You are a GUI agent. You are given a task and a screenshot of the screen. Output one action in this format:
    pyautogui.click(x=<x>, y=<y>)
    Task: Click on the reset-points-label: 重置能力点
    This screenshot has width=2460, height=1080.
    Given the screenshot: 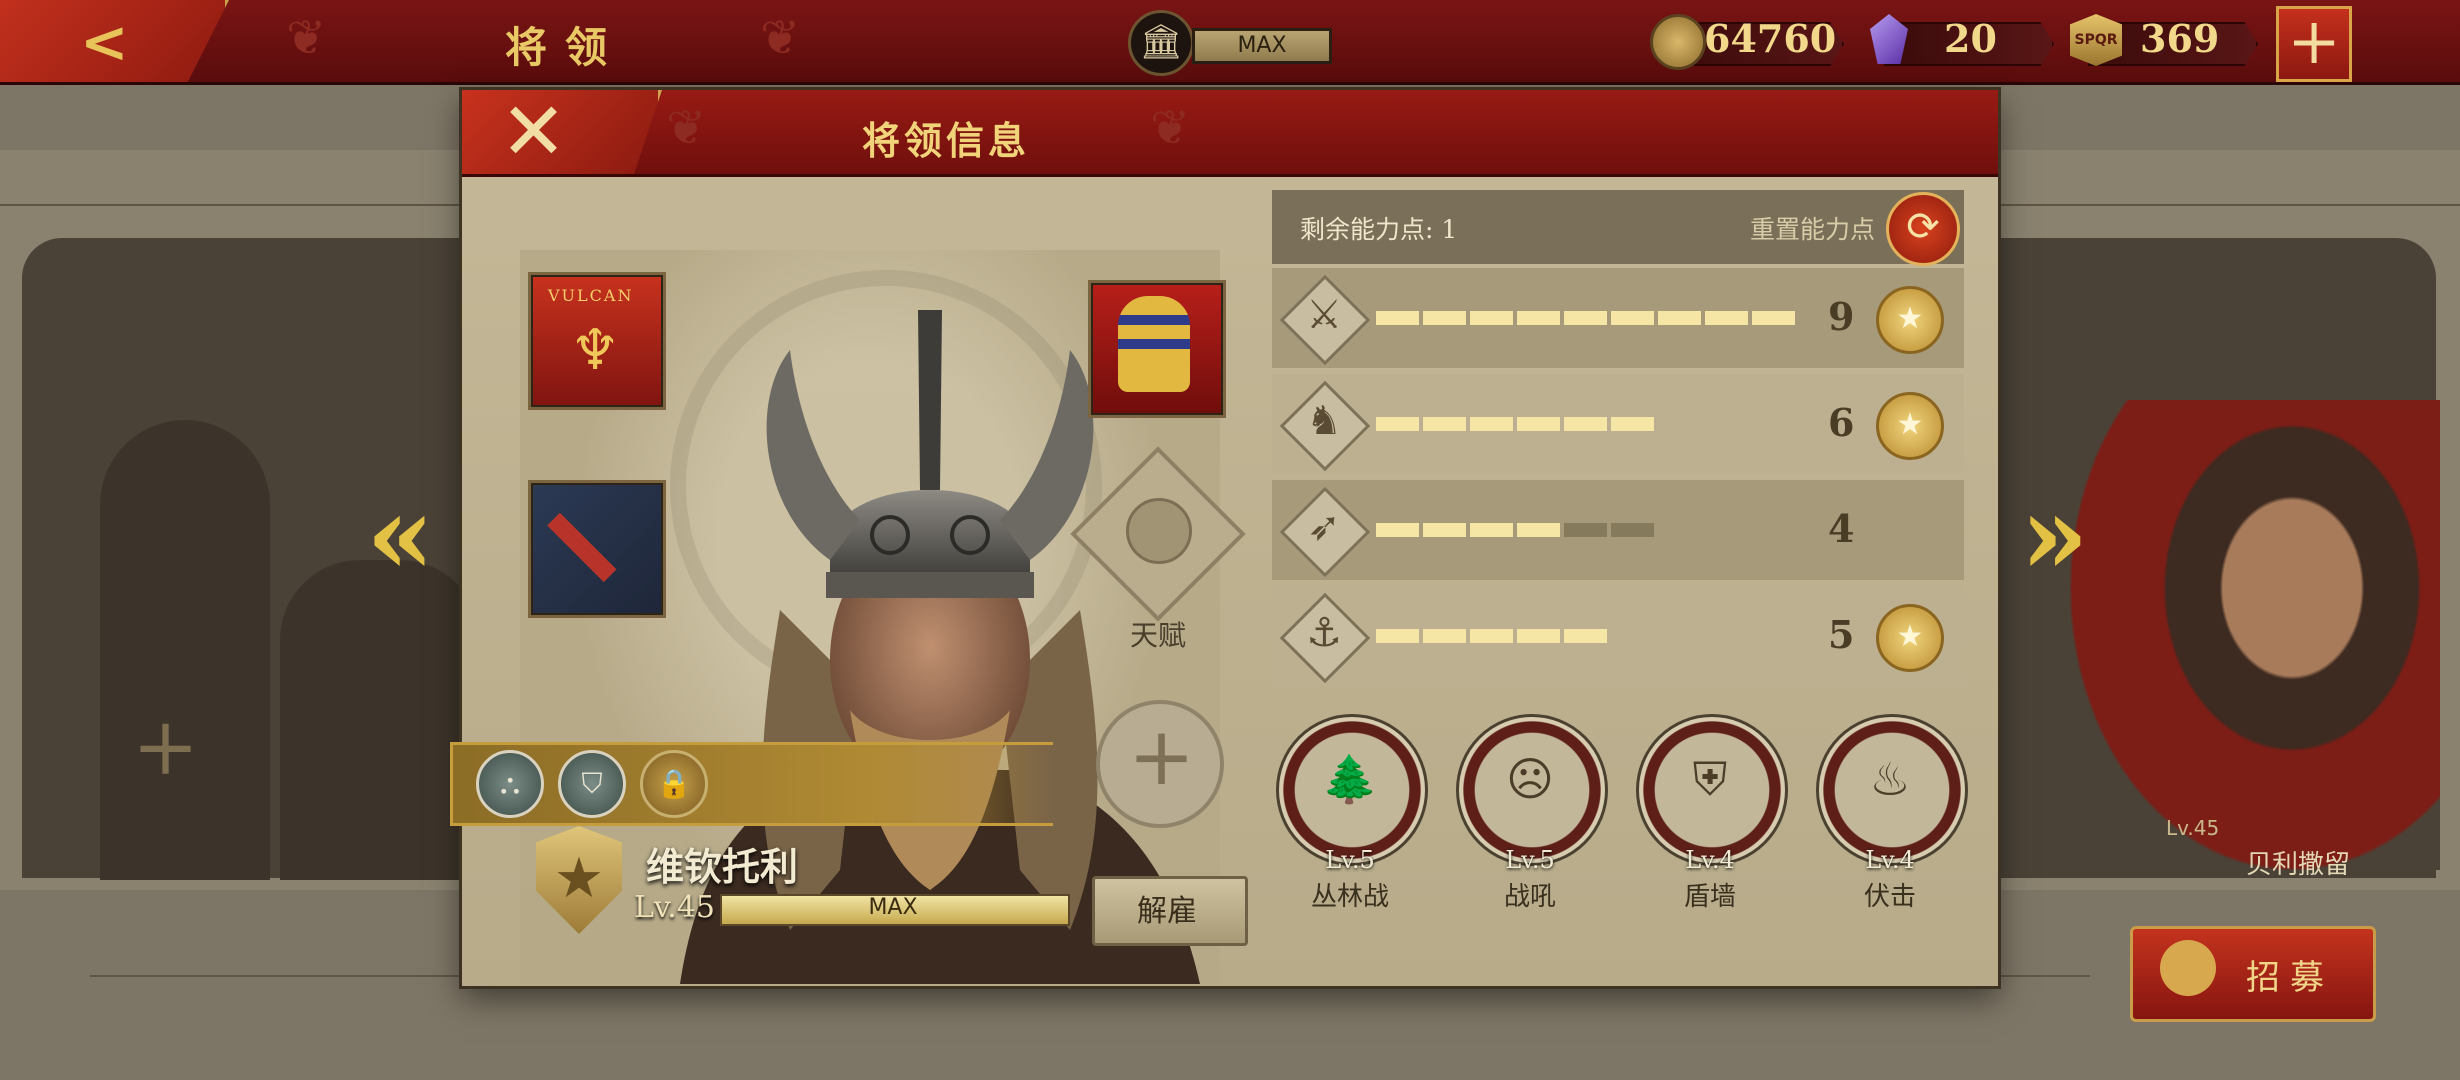 What is the action you would take?
    pyautogui.click(x=1813, y=229)
    